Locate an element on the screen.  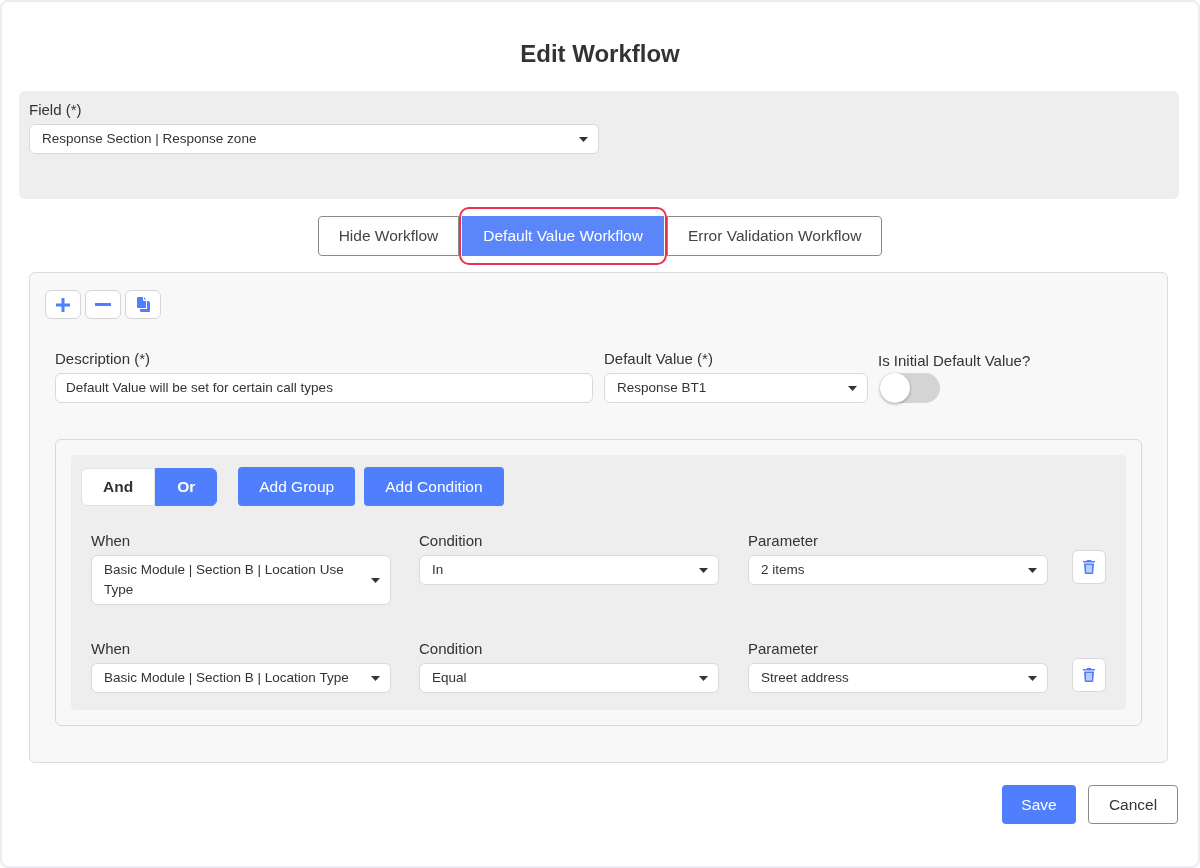
workflow-tab: Error Validation Workflow is located at coordinates (774, 236).